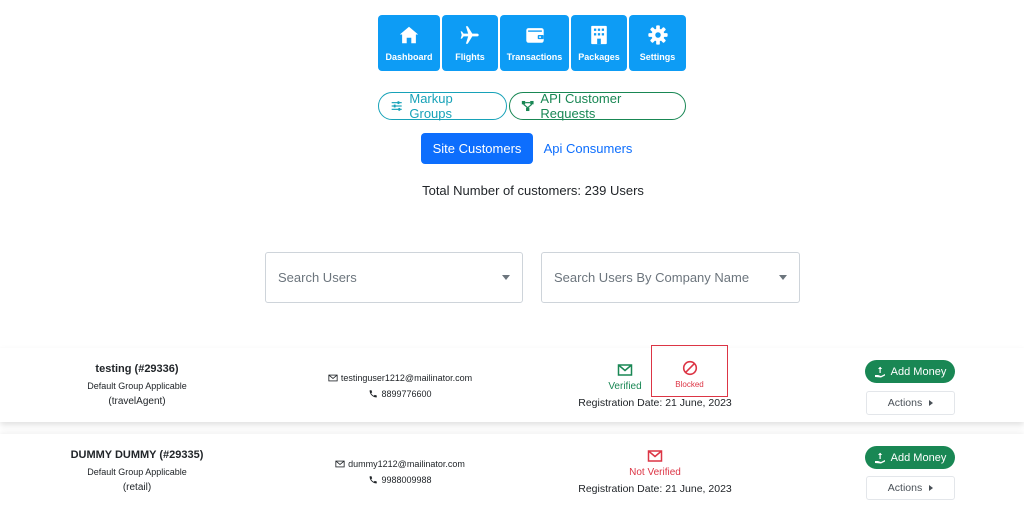  Describe the element at coordinates (406, 464) in the screenshot. I see `customer-email-text: dummy1212@mailinator.com` at that location.